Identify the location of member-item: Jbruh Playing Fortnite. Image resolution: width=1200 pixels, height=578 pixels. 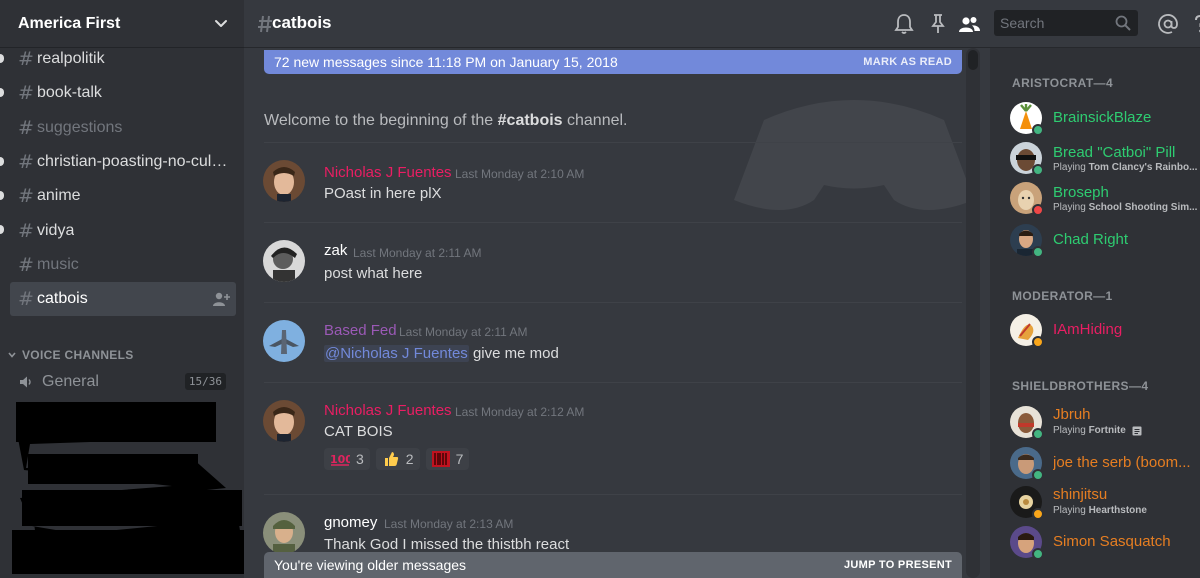
(1101, 422).